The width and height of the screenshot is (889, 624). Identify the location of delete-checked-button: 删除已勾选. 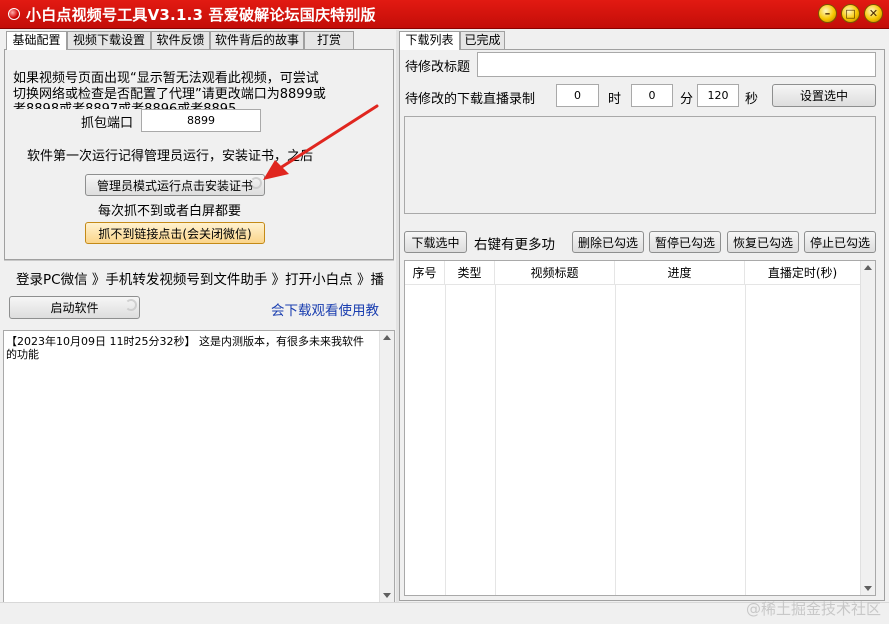
(608, 242).